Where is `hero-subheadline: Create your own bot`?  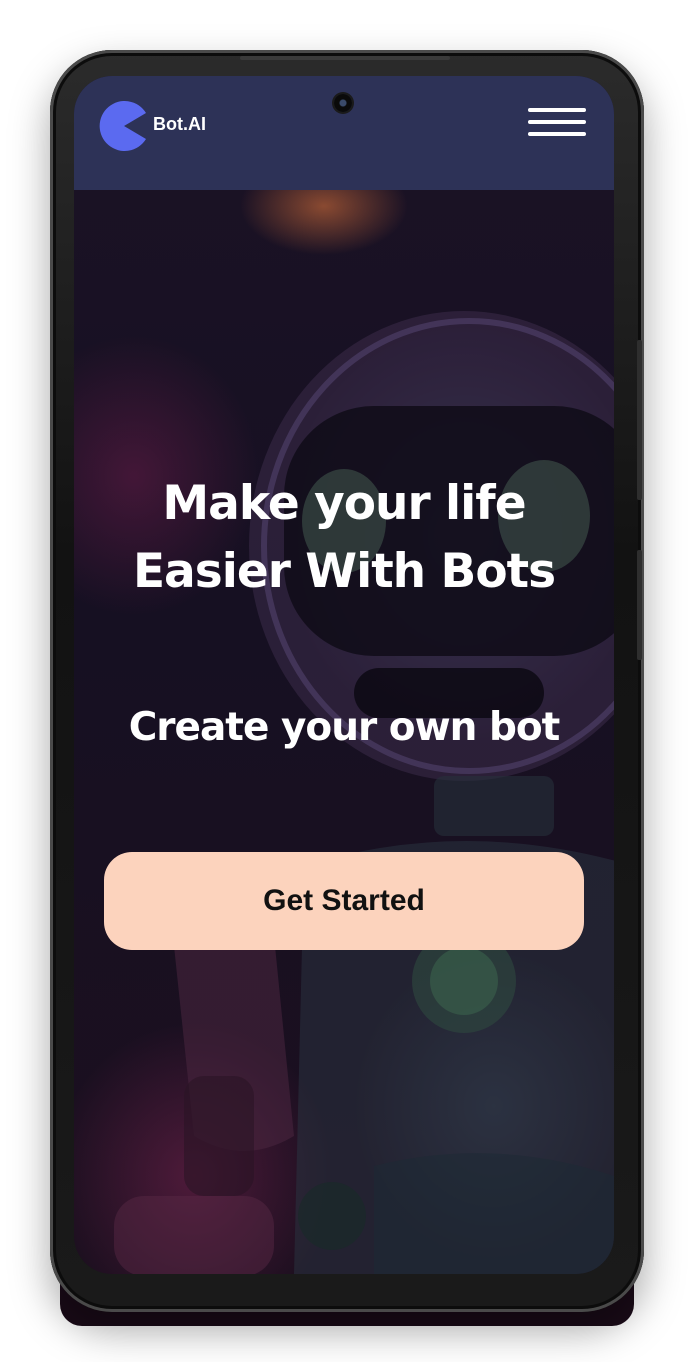 hero-subheadline: Create your own bot is located at coordinates (344, 727).